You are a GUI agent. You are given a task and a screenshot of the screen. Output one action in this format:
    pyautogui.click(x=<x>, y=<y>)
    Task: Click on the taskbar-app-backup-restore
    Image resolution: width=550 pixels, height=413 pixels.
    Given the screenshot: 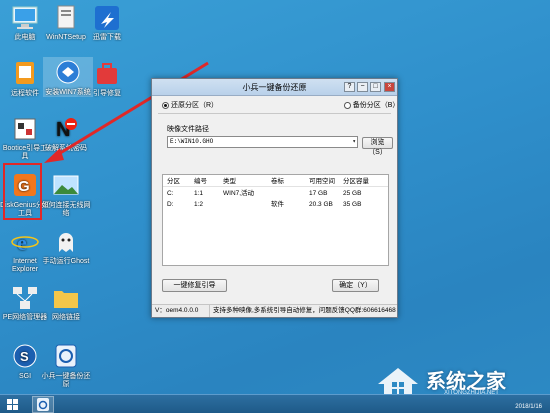 What is the action you would take?
    pyautogui.click(x=43, y=404)
    